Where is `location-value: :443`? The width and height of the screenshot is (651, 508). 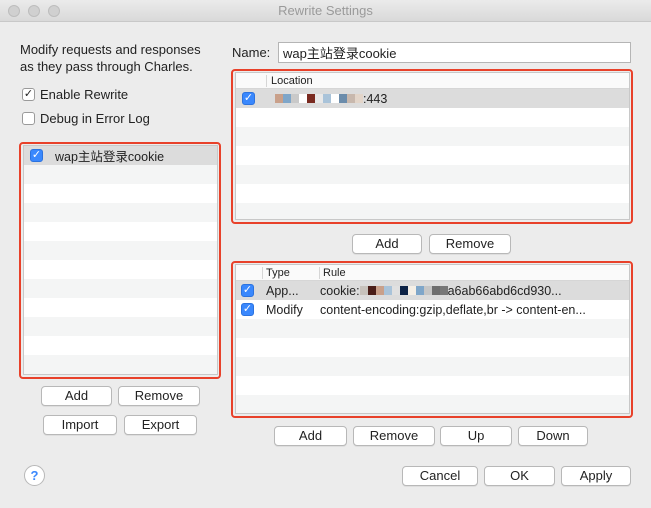
location-value: :443 is located at coordinates (331, 99).